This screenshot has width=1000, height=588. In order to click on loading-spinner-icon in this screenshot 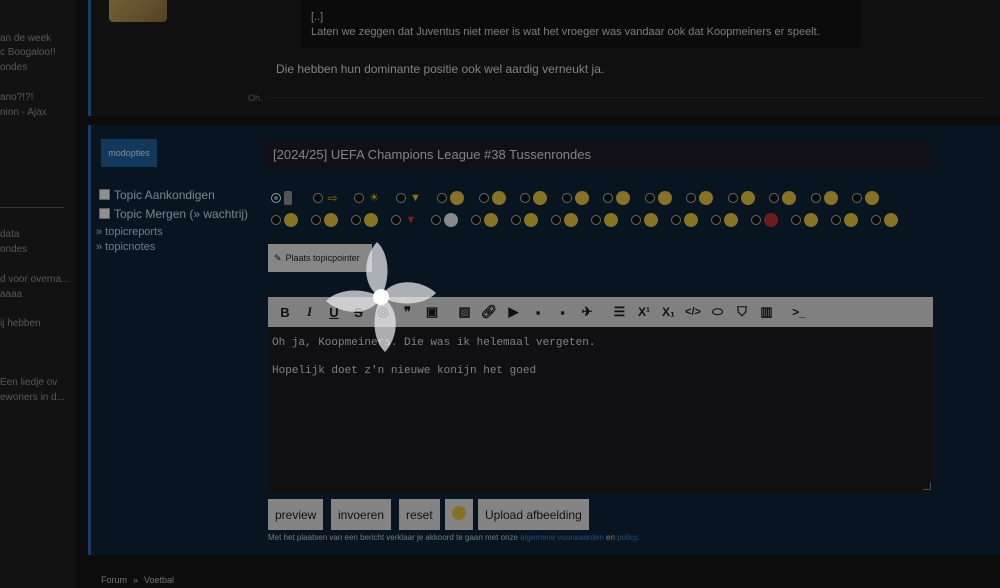, I will do `click(381, 297)`.